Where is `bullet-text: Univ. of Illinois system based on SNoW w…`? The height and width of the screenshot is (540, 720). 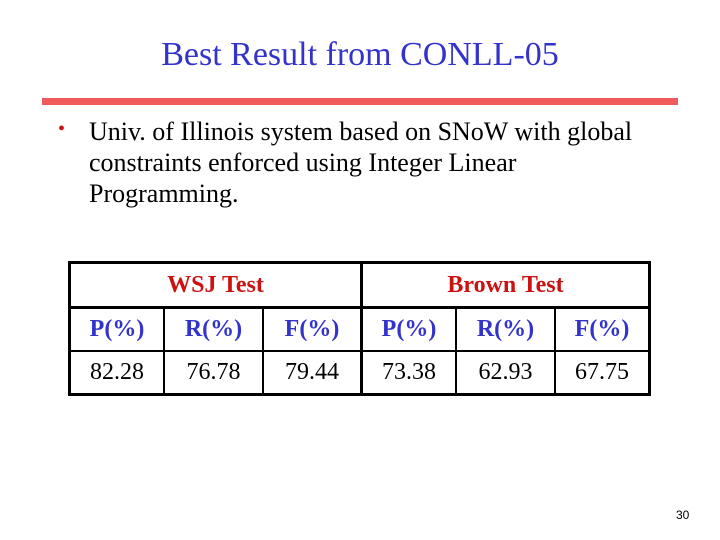
bullet-text: Univ. of Illinois system based on SNoW w… is located at coordinates (361, 162).